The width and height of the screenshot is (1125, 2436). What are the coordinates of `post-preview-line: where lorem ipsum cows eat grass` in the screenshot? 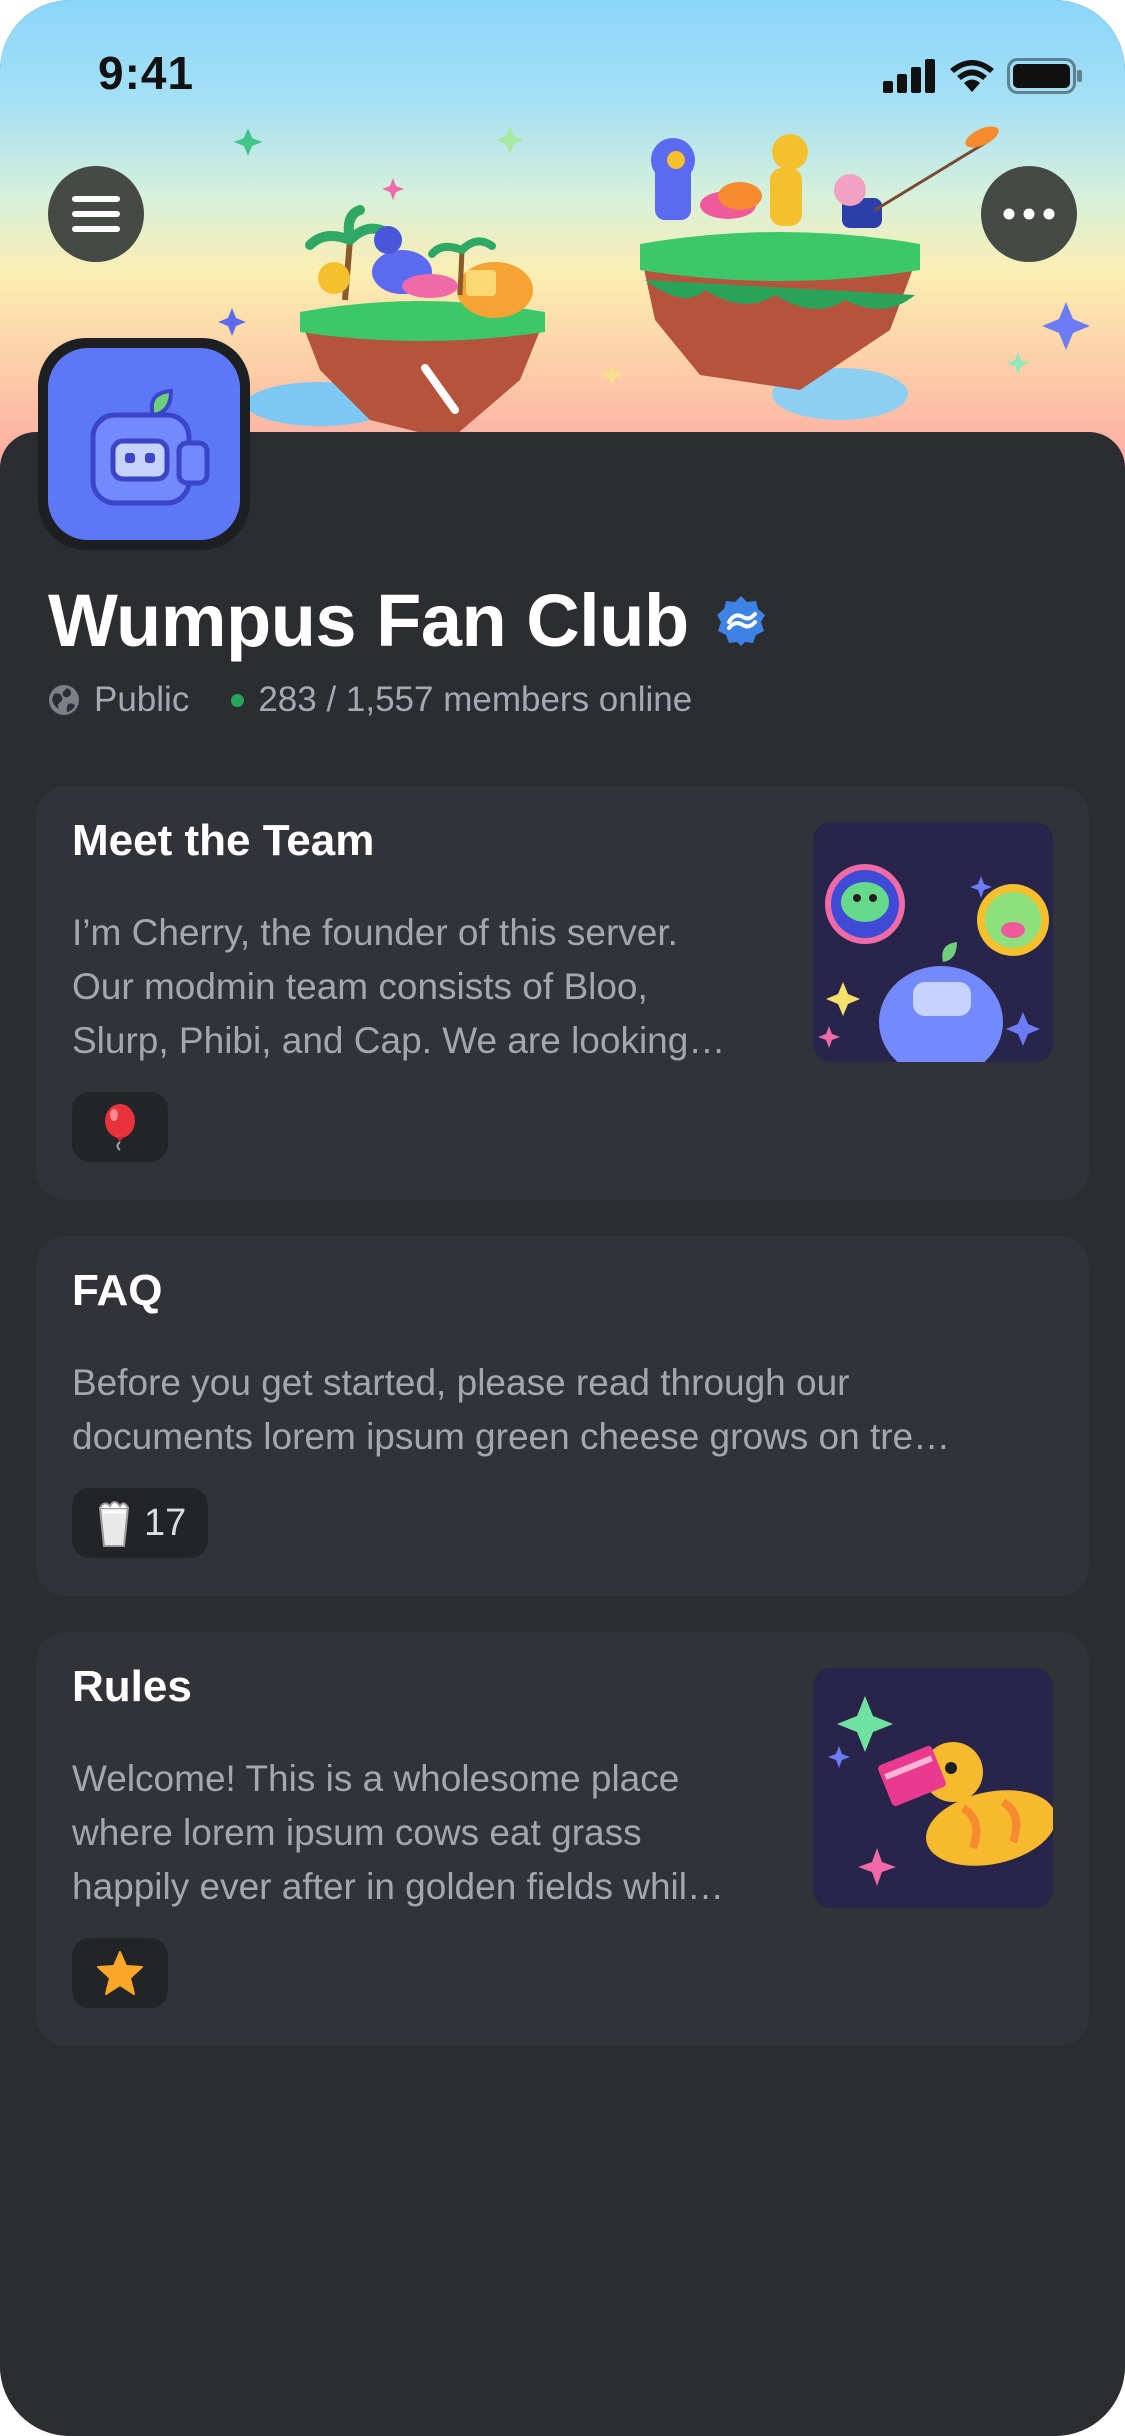 It's located at (357, 1832).